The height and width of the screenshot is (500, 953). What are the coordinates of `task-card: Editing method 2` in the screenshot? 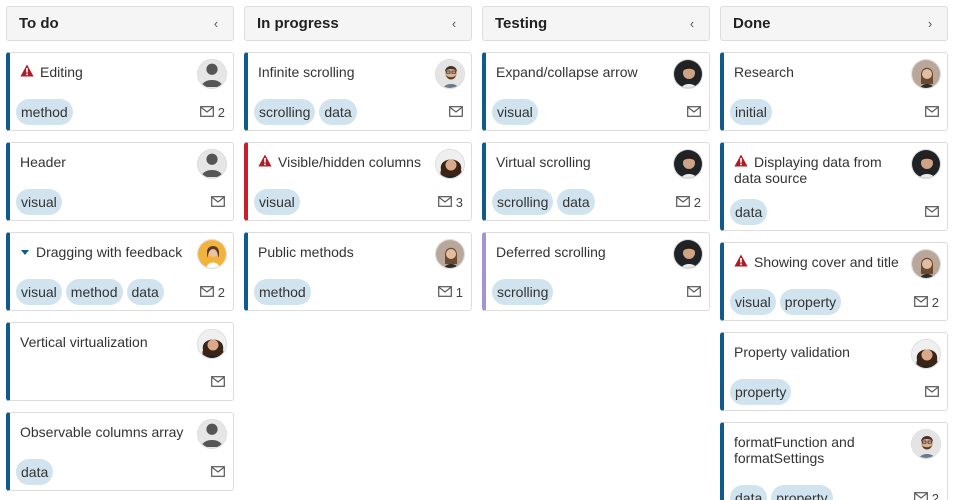 It's located at (120, 91).